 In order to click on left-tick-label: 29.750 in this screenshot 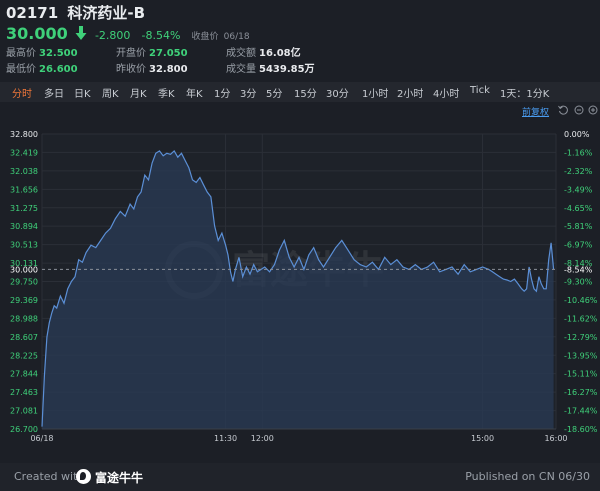, I will do `click(24, 282)`.